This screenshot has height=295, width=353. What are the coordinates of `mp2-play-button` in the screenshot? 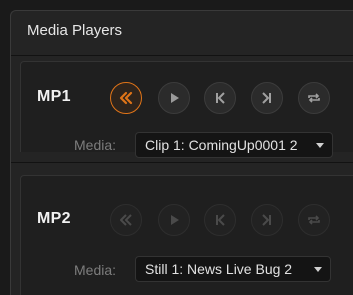 It's located at (174, 220).